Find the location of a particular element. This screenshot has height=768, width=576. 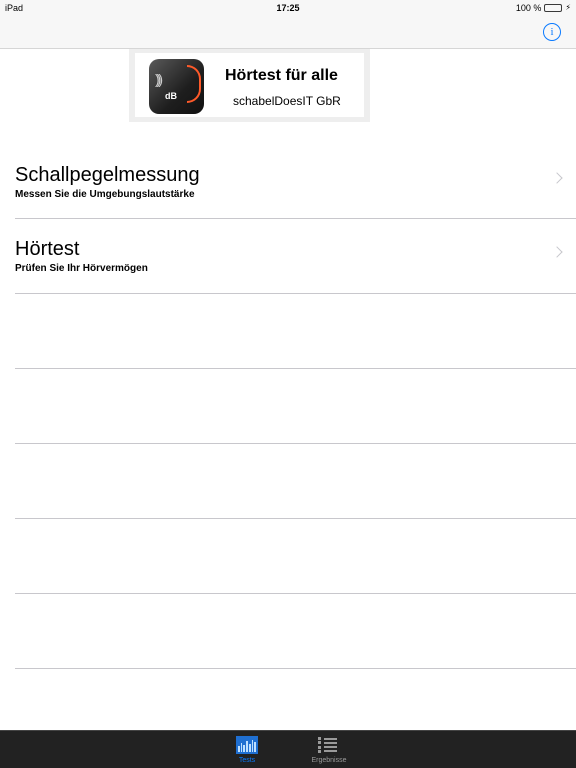

battery-percentage: 100 % is located at coordinates (528, 8).